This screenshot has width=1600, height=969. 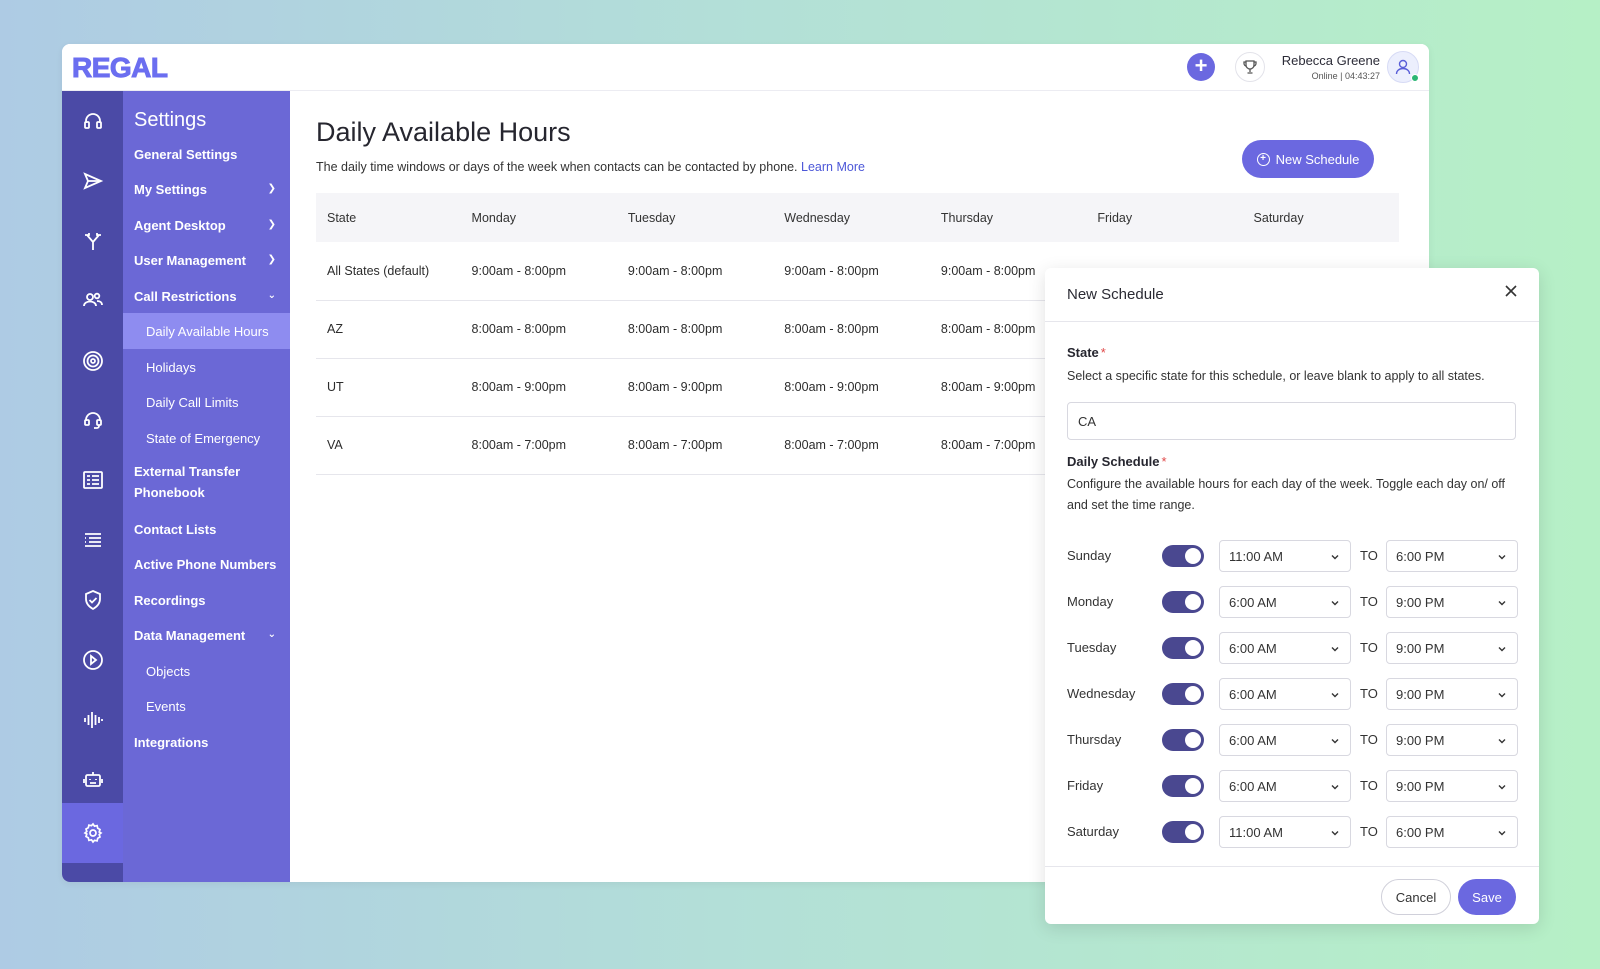 I want to click on table-cell: AZ, so click(x=388, y=329).